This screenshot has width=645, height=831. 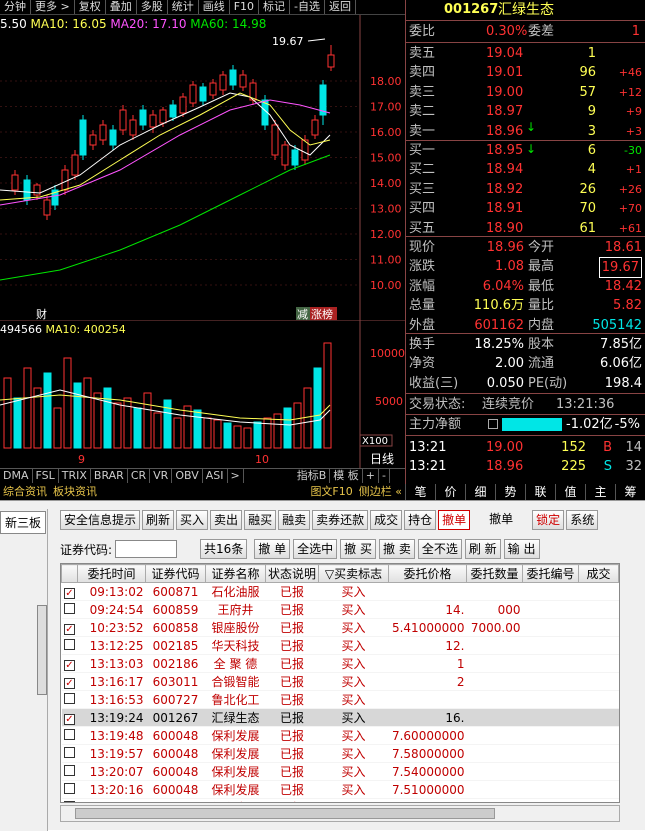 I want to click on horizontal-scrollbar, so click(x=340, y=813).